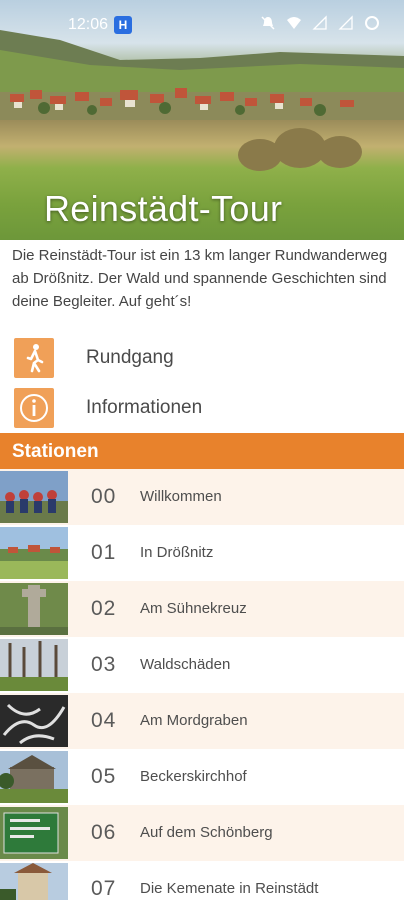  I want to click on station-name: Am Sühnekreuz, so click(193, 608).